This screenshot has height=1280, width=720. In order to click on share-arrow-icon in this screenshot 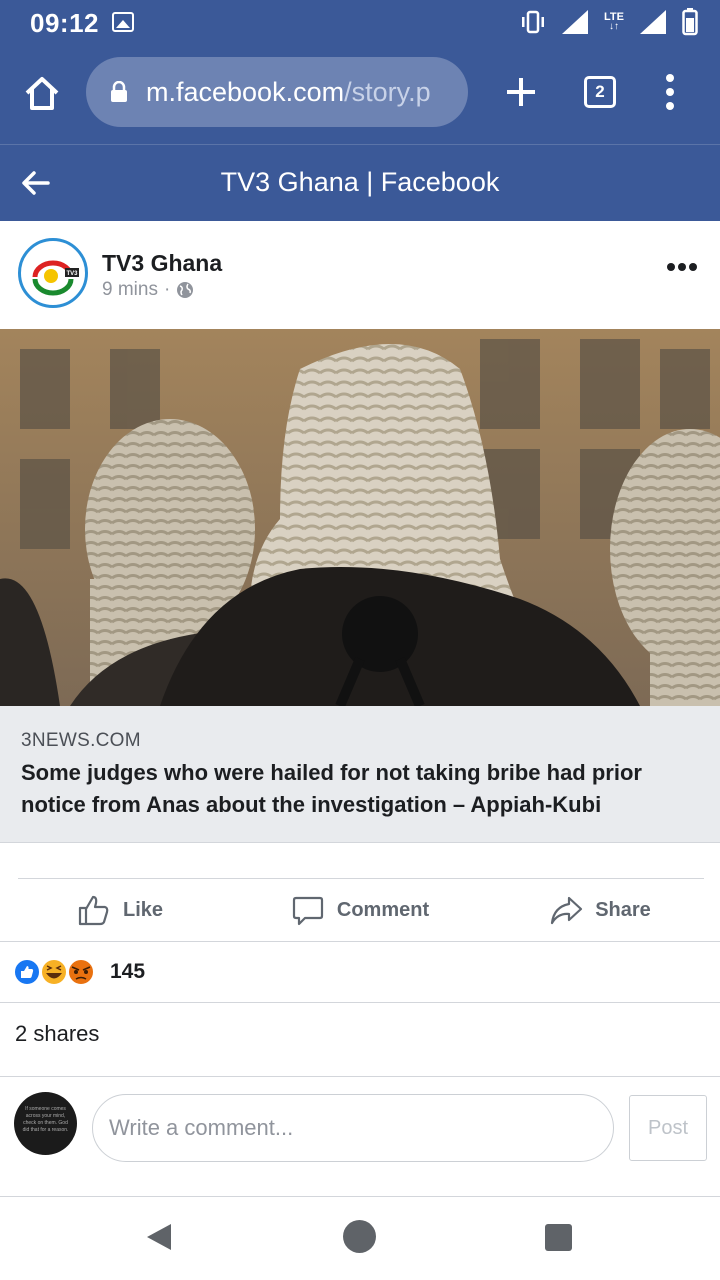, I will do `click(567, 910)`.